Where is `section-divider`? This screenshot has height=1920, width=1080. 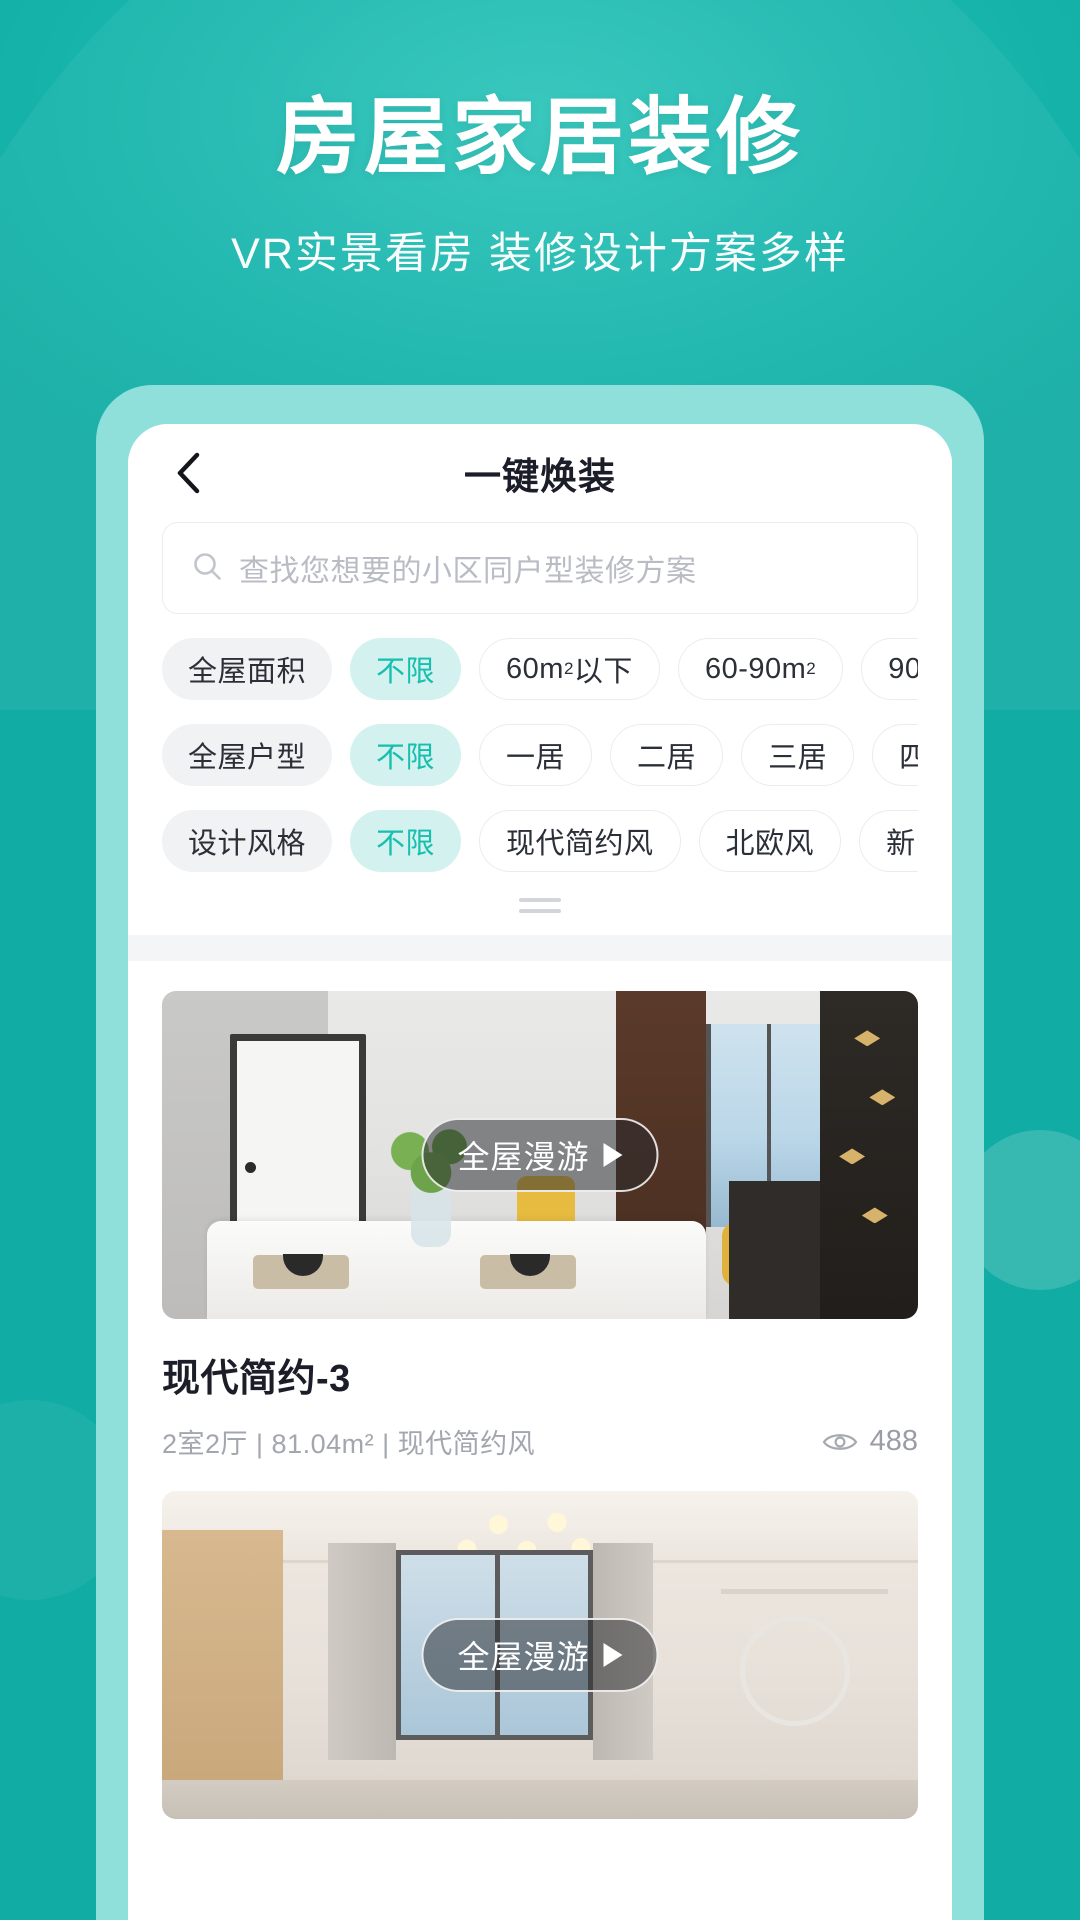
section-divider is located at coordinates (540, 948).